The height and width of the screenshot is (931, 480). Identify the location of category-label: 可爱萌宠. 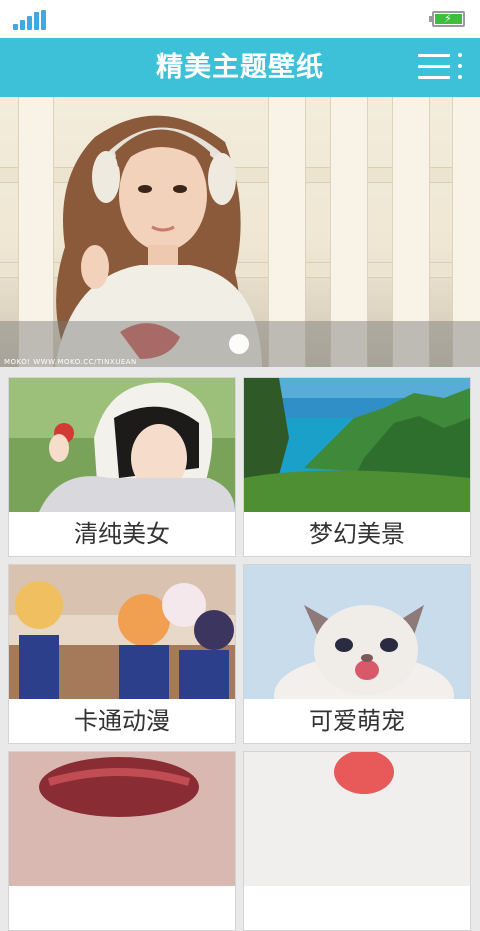
(357, 721).